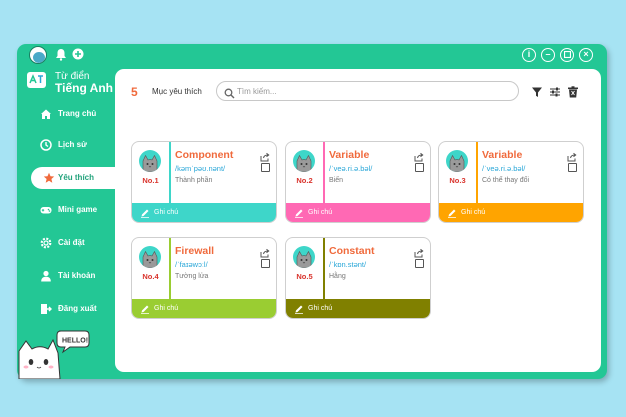  I want to click on bell-icon, so click(61, 55).